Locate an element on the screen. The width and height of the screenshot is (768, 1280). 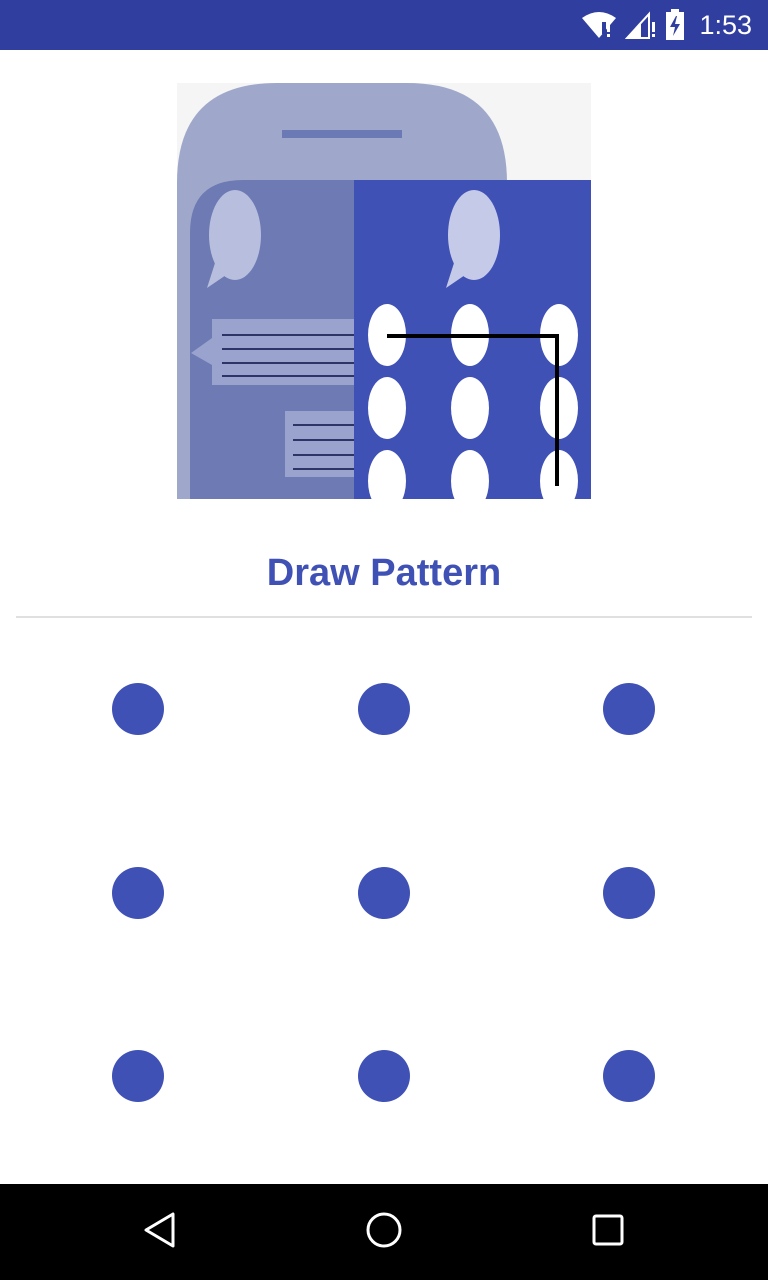
signal-icon is located at coordinates (641, 25).